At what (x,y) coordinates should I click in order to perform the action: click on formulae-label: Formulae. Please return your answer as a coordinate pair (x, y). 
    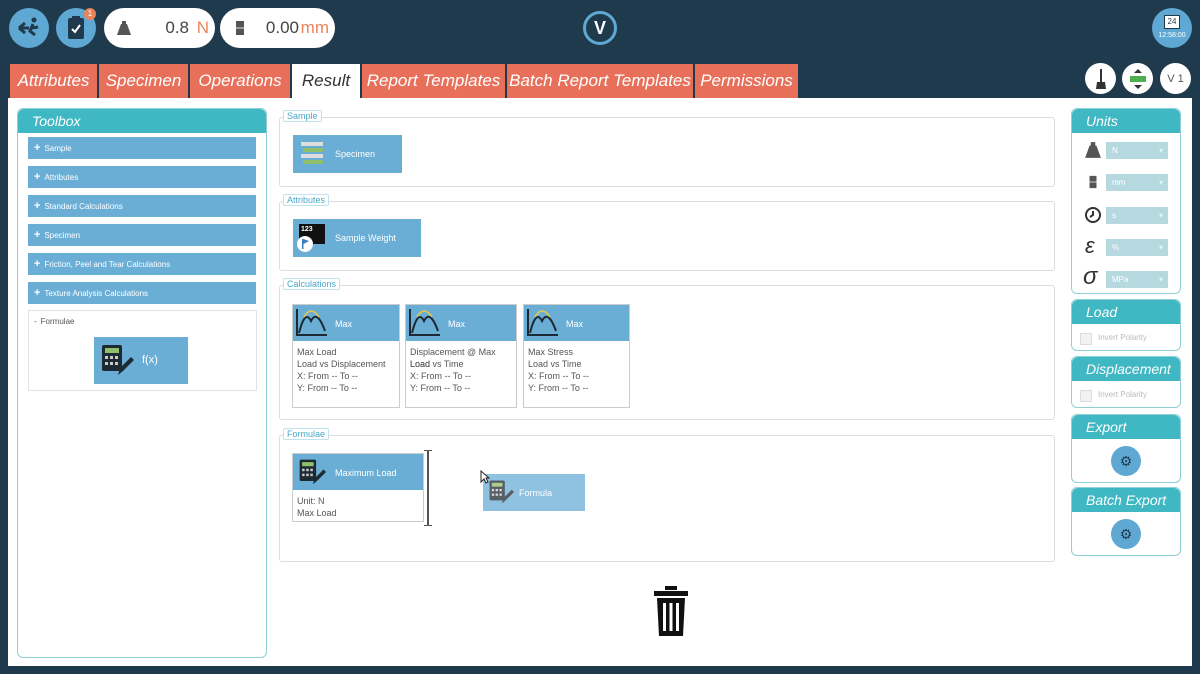
    Looking at the image, I should click on (57, 321).